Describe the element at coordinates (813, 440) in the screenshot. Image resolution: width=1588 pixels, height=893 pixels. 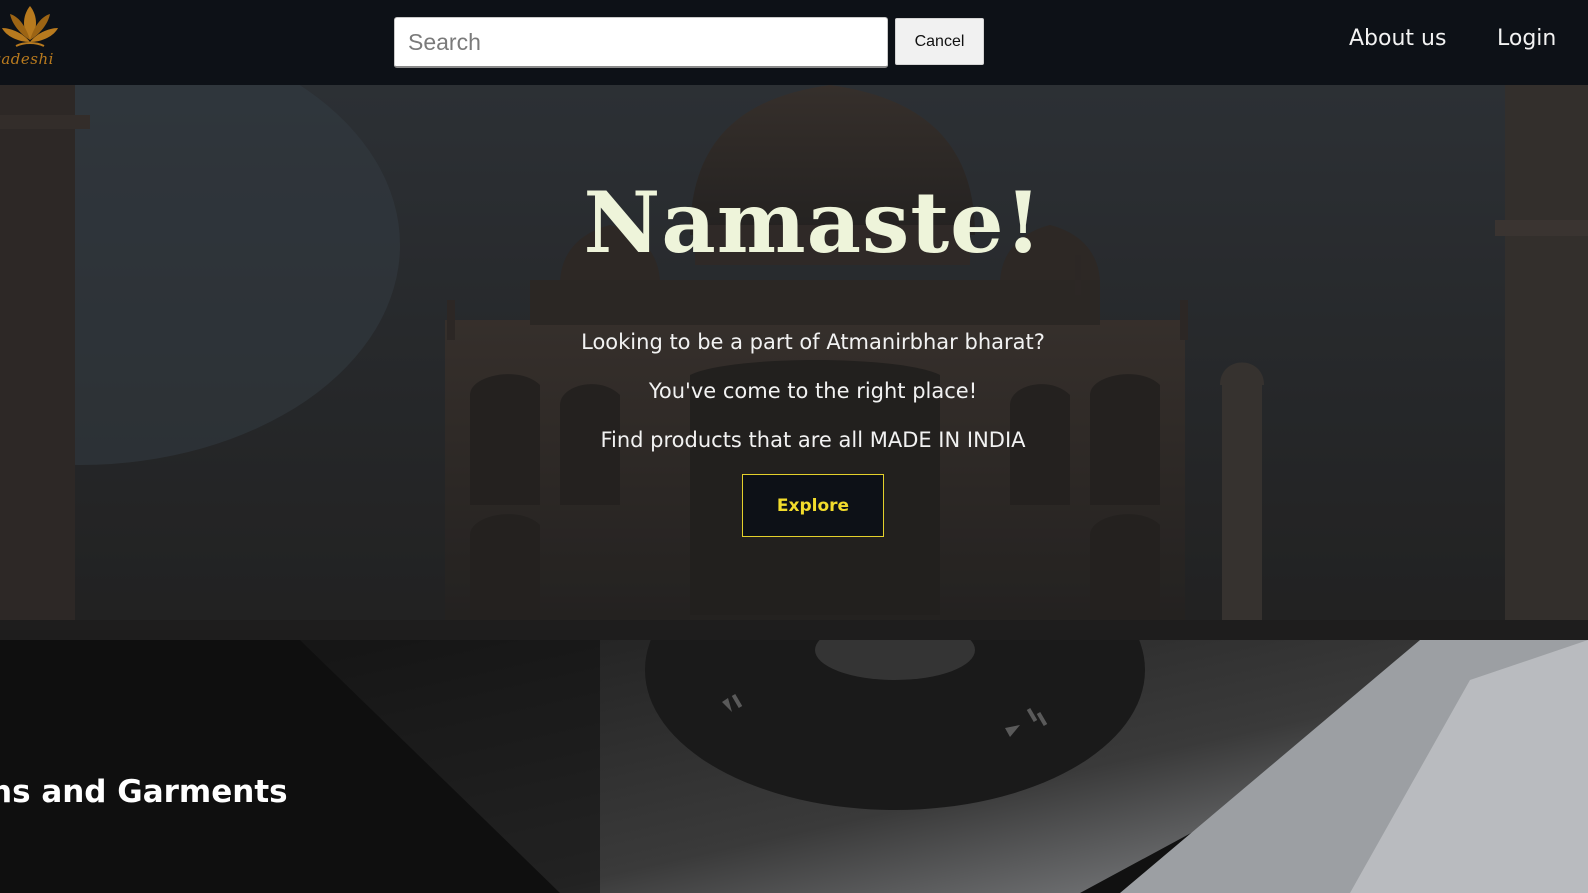
I see `hero-subtitle-3: Find products that are all MADE IN INDIA` at that location.